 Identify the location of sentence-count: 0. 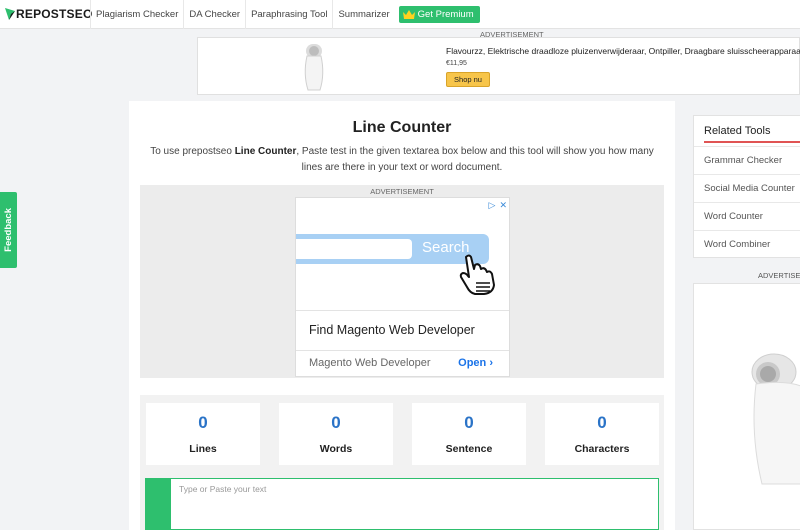
(469, 422).